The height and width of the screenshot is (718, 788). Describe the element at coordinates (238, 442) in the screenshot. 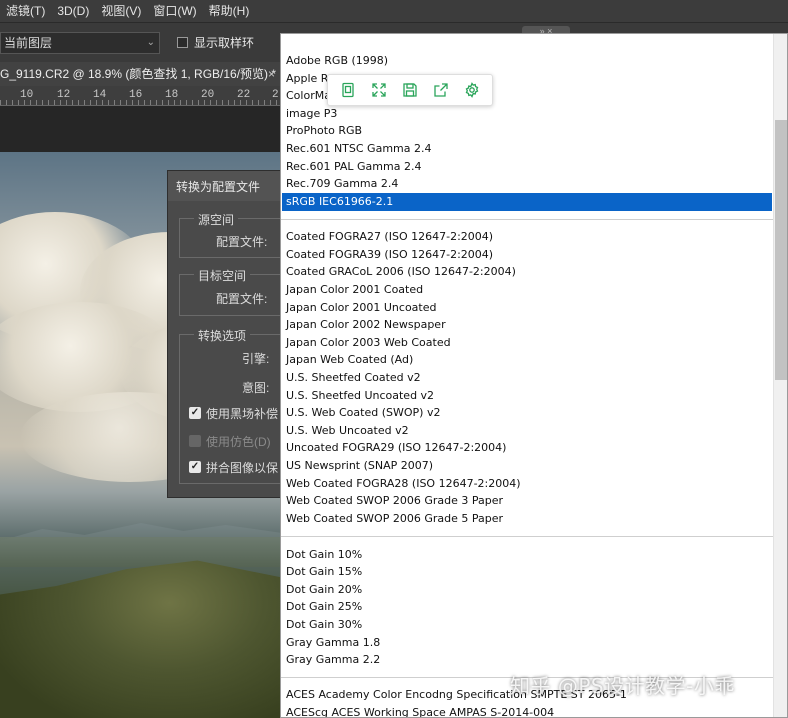

I see `dither-label: 使用仿色(D)` at that location.